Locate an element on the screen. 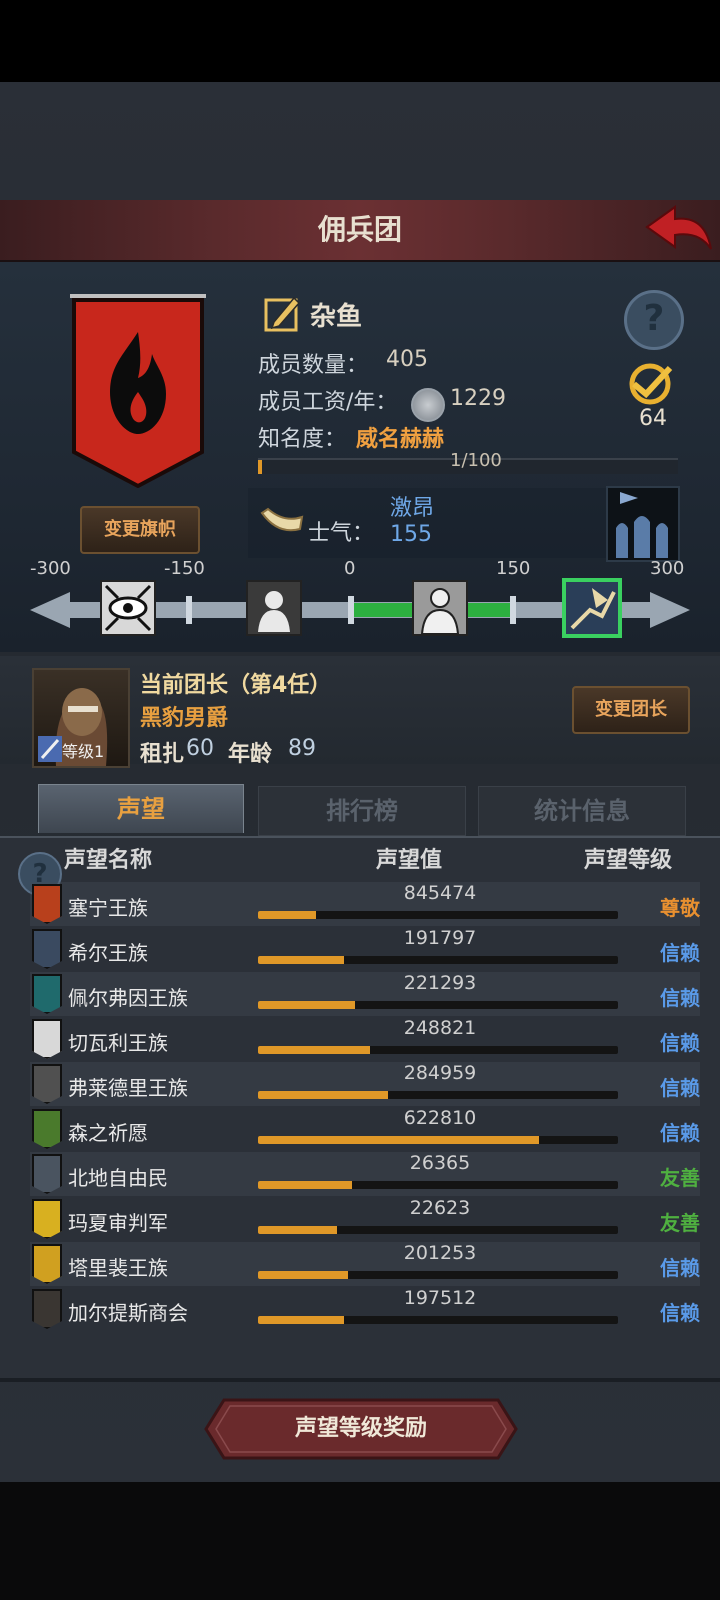 The height and width of the screenshot is (1600, 720). leader-level: 等级1 is located at coordinates (83, 751).